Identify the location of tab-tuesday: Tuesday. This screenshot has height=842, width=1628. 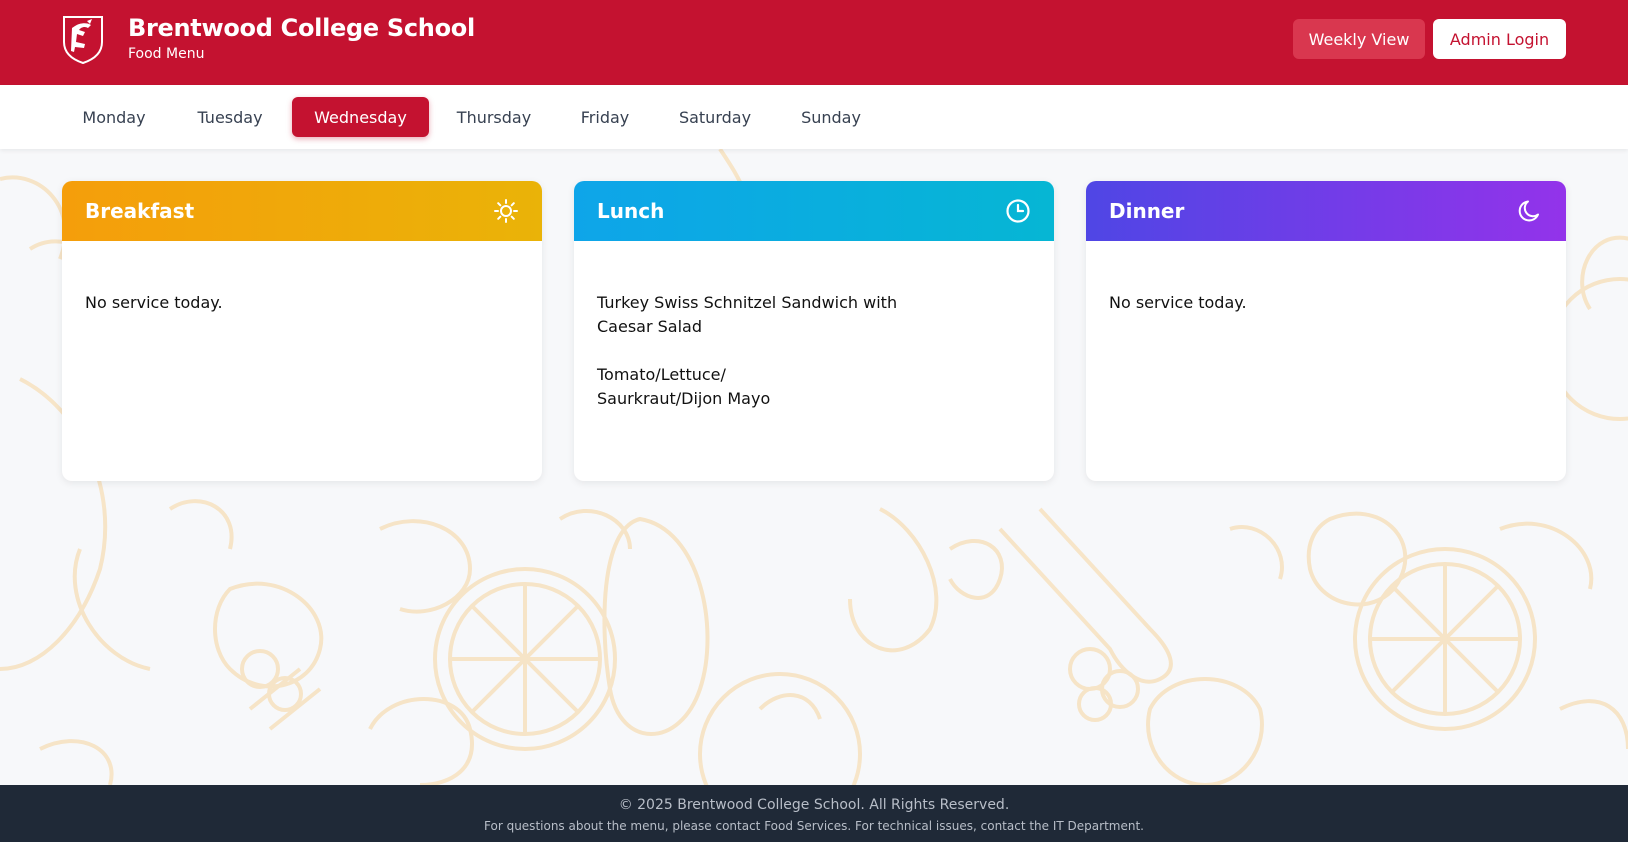
(230, 117).